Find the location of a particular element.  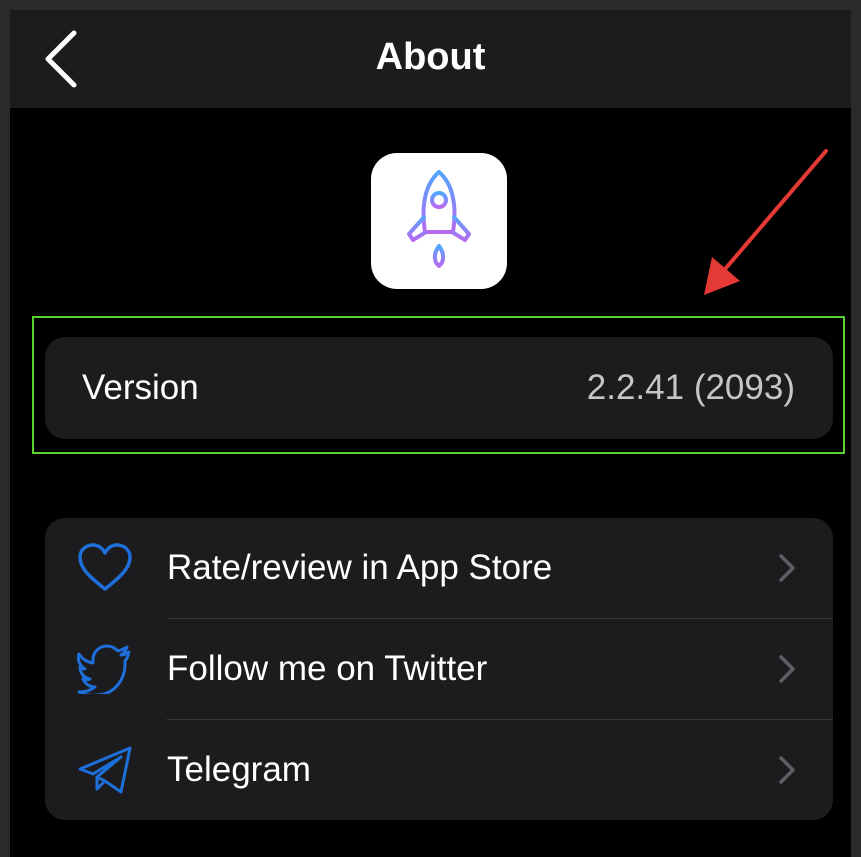

back-button is located at coordinates (61, 59).